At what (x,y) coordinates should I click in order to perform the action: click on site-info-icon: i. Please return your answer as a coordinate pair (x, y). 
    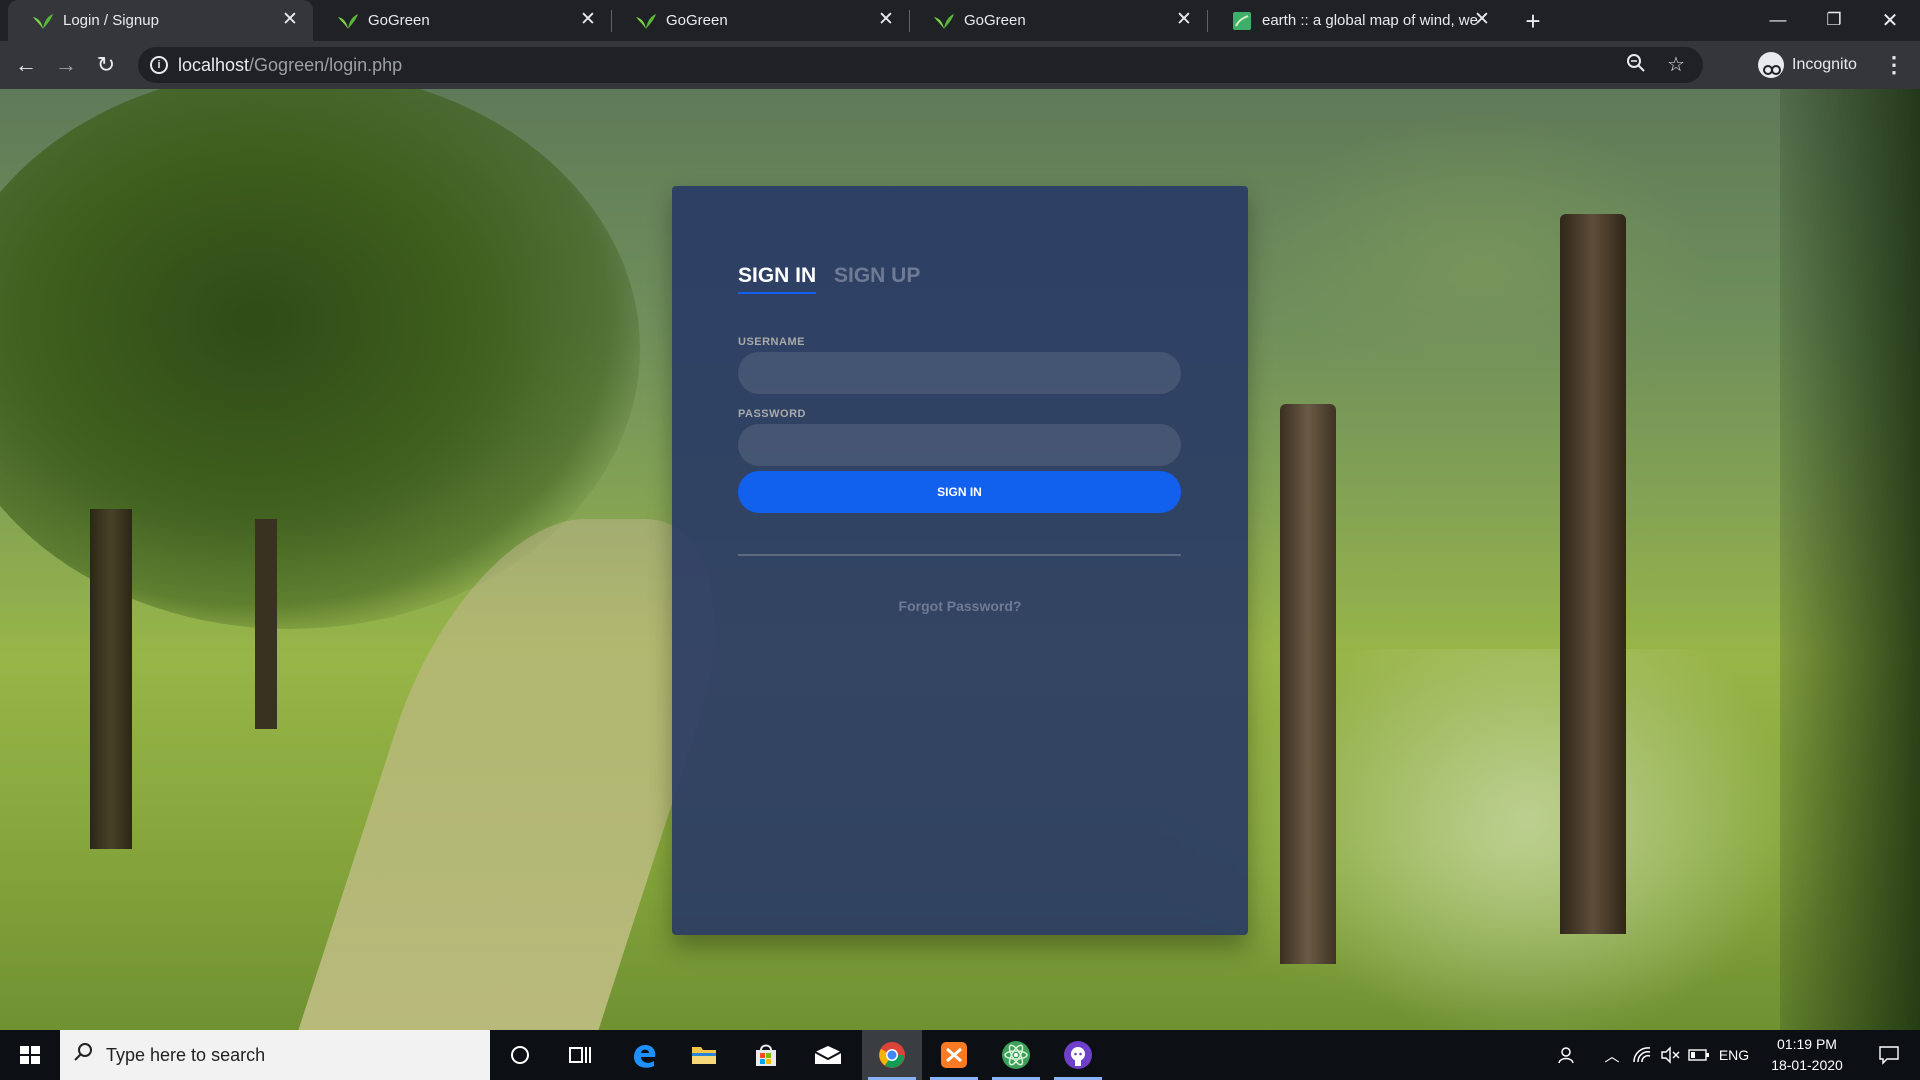
    Looking at the image, I should click on (159, 65).